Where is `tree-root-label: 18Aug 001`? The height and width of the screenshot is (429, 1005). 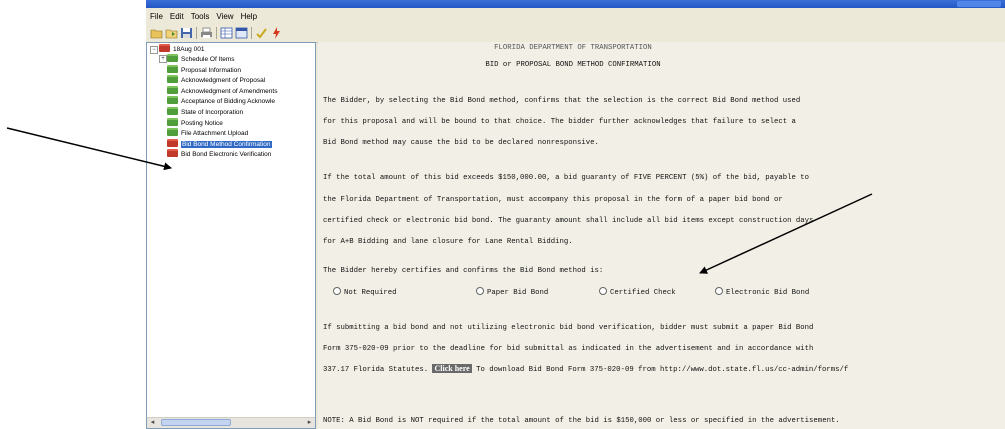
tree-root-label: 18Aug 001 is located at coordinates (189, 49).